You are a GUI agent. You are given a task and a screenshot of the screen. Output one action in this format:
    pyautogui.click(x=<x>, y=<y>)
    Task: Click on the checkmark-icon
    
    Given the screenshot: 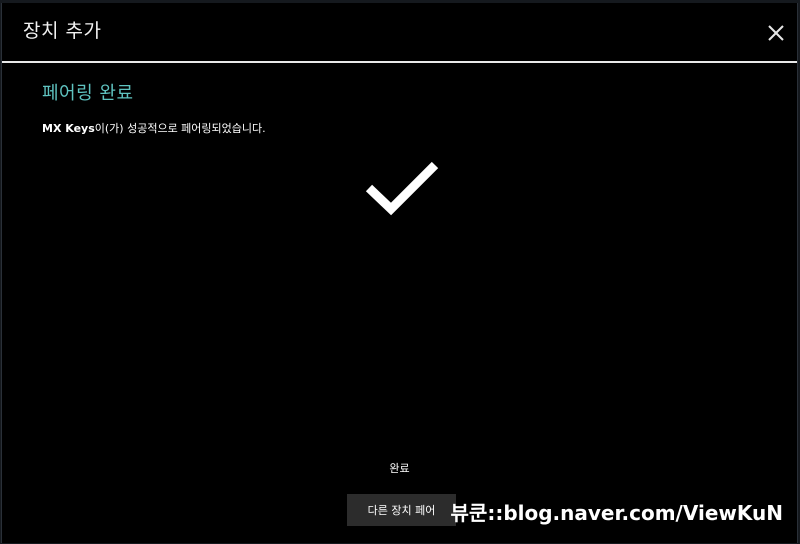 What is the action you would take?
    pyautogui.click(x=402, y=188)
    